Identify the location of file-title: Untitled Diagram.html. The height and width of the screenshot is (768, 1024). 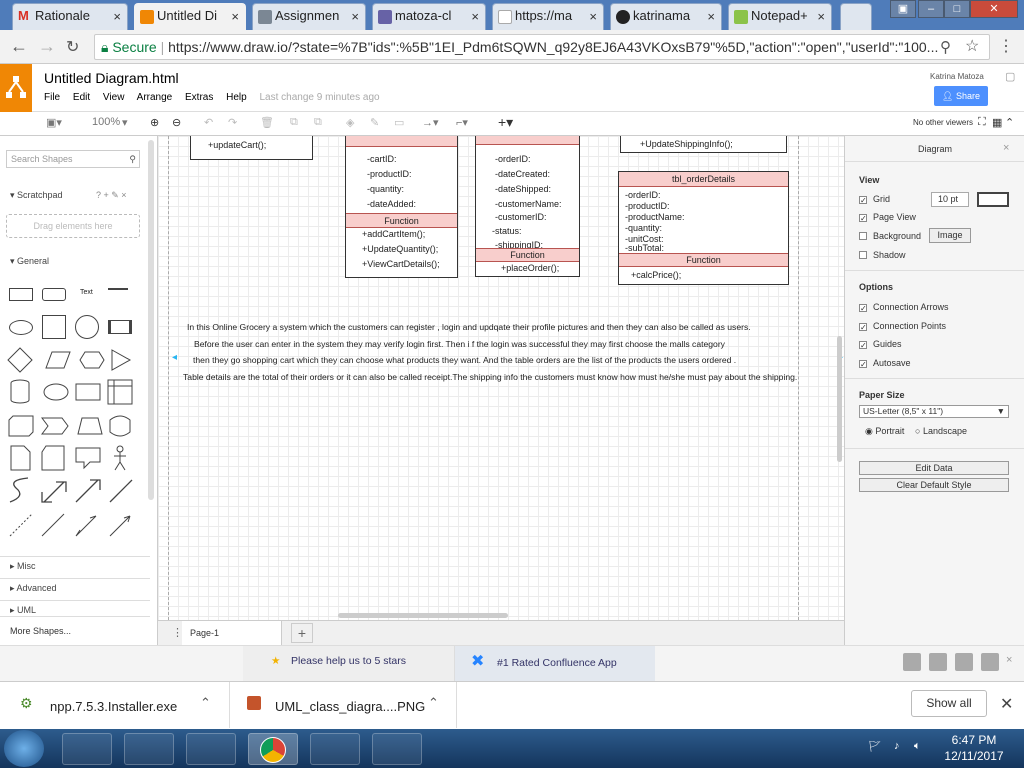
(111, 78).